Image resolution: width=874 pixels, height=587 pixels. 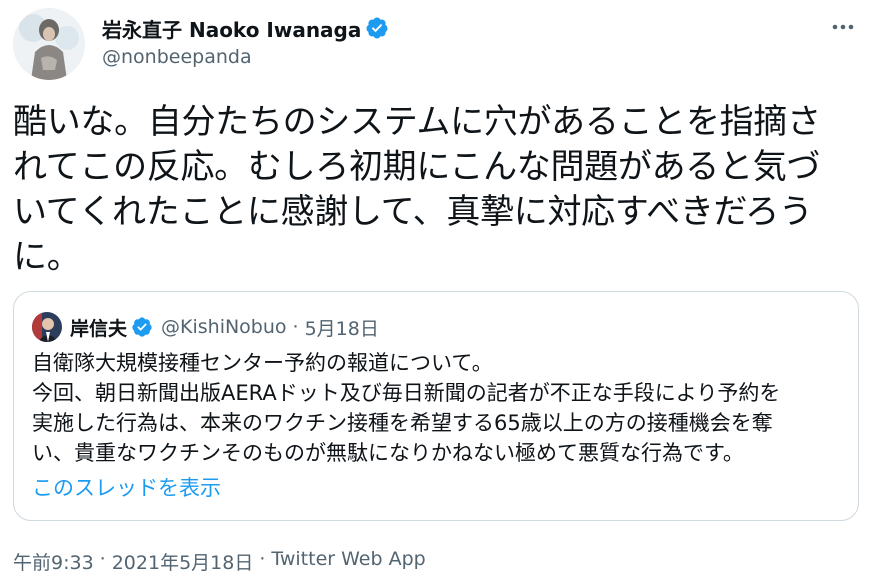 What do you see at coordinates (126, 487) in the screenshot?
I see `show-thread-link: このスレッドを表示` at bounding box center [126, 487].